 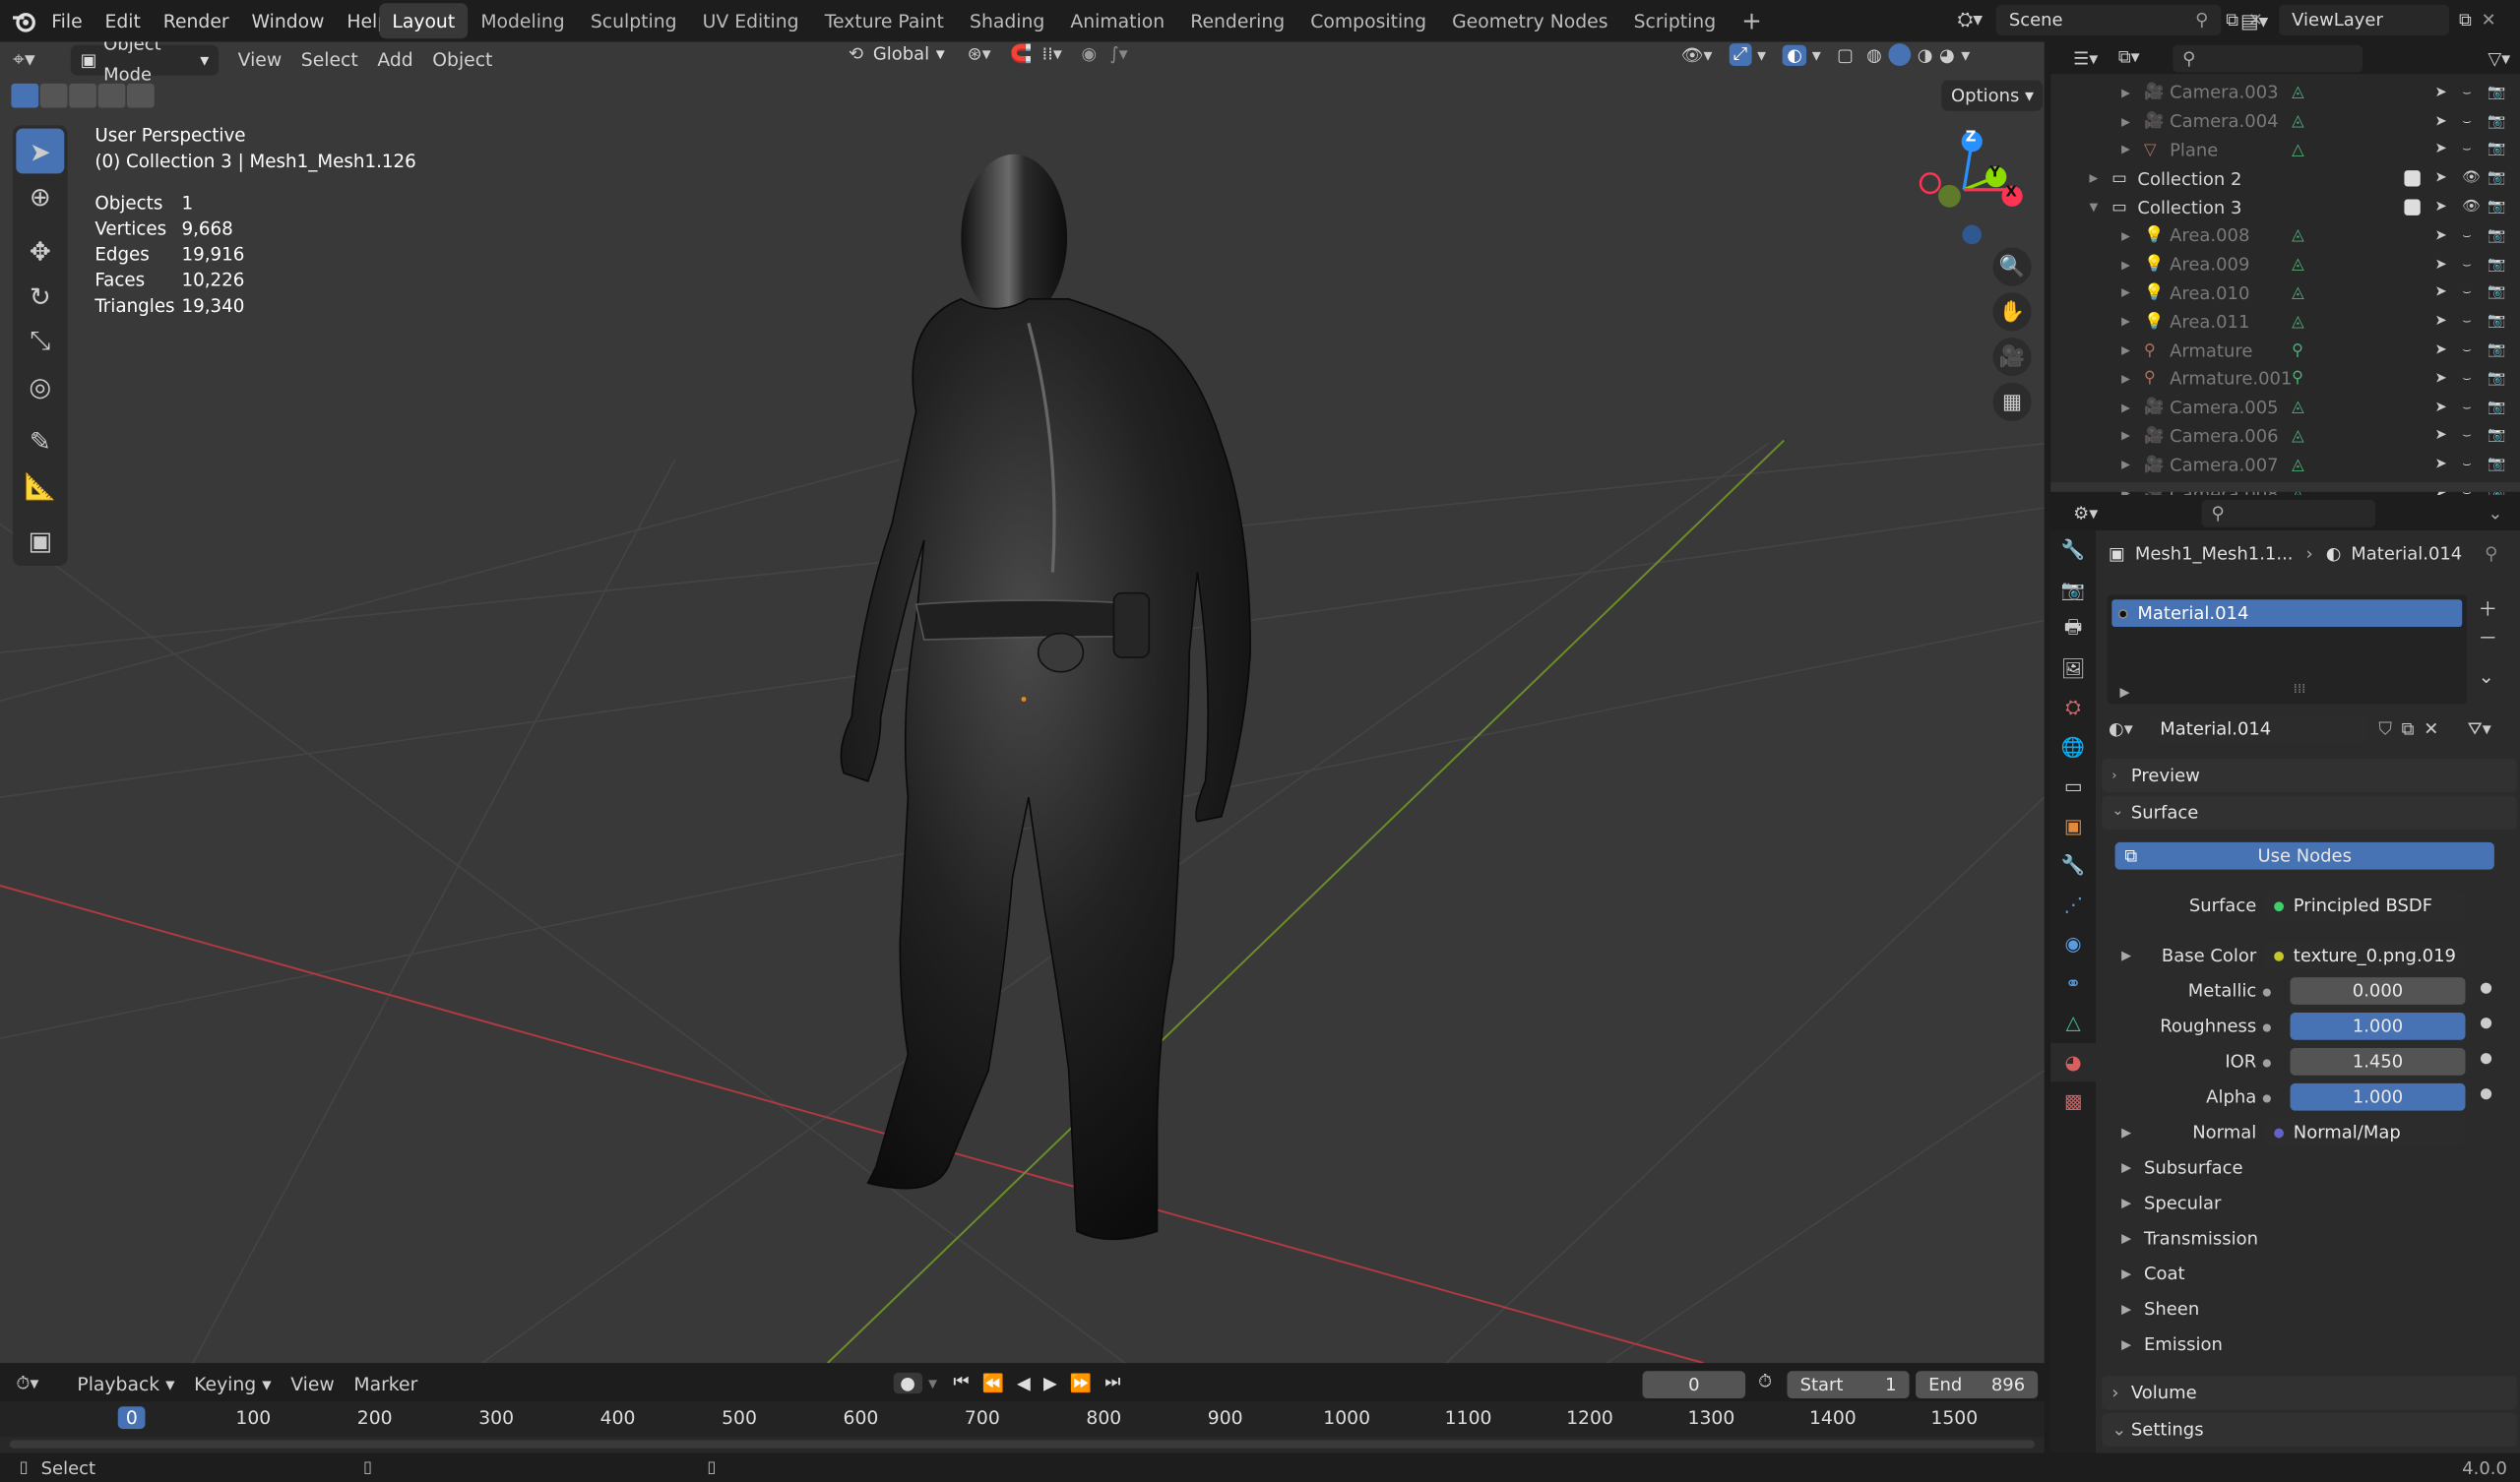 I want to click on tab-uv-editing: UV Editing, so click(x=751, y=20).